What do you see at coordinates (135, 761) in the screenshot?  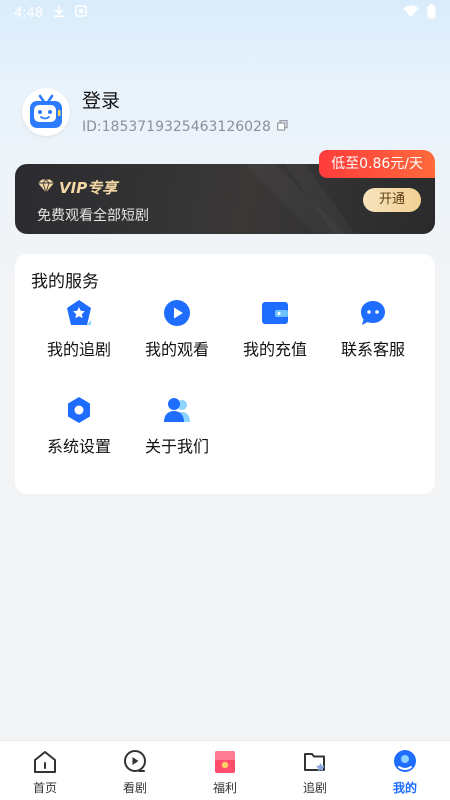 I see `play-circle-icon` at bounding box center [135, 761].